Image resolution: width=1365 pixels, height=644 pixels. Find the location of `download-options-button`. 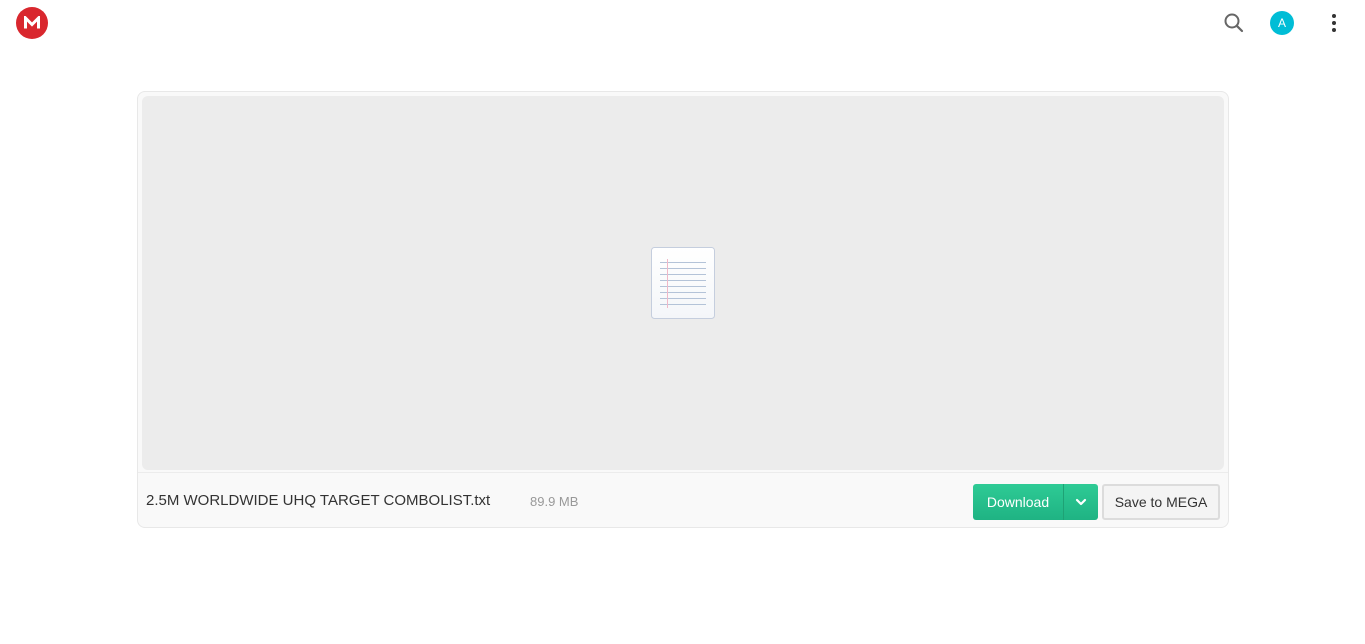

download-options-button is located at coordinates (1081, 502).